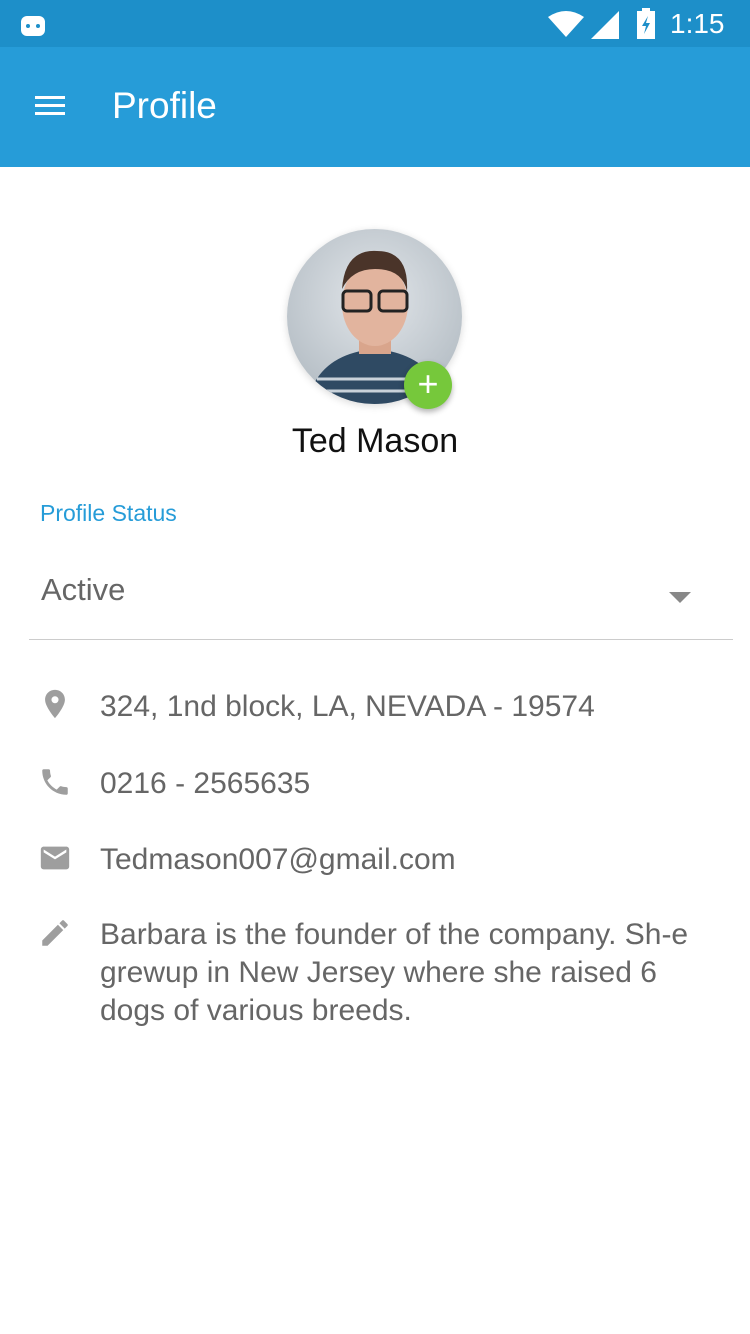  I want to click on profile-status-value: Active, so click(83, 589).